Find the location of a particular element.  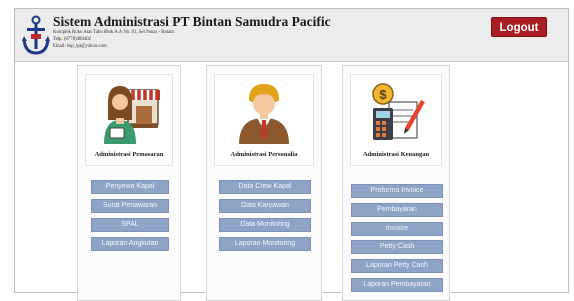

businessman-icon is located at coordinates (264, 114).